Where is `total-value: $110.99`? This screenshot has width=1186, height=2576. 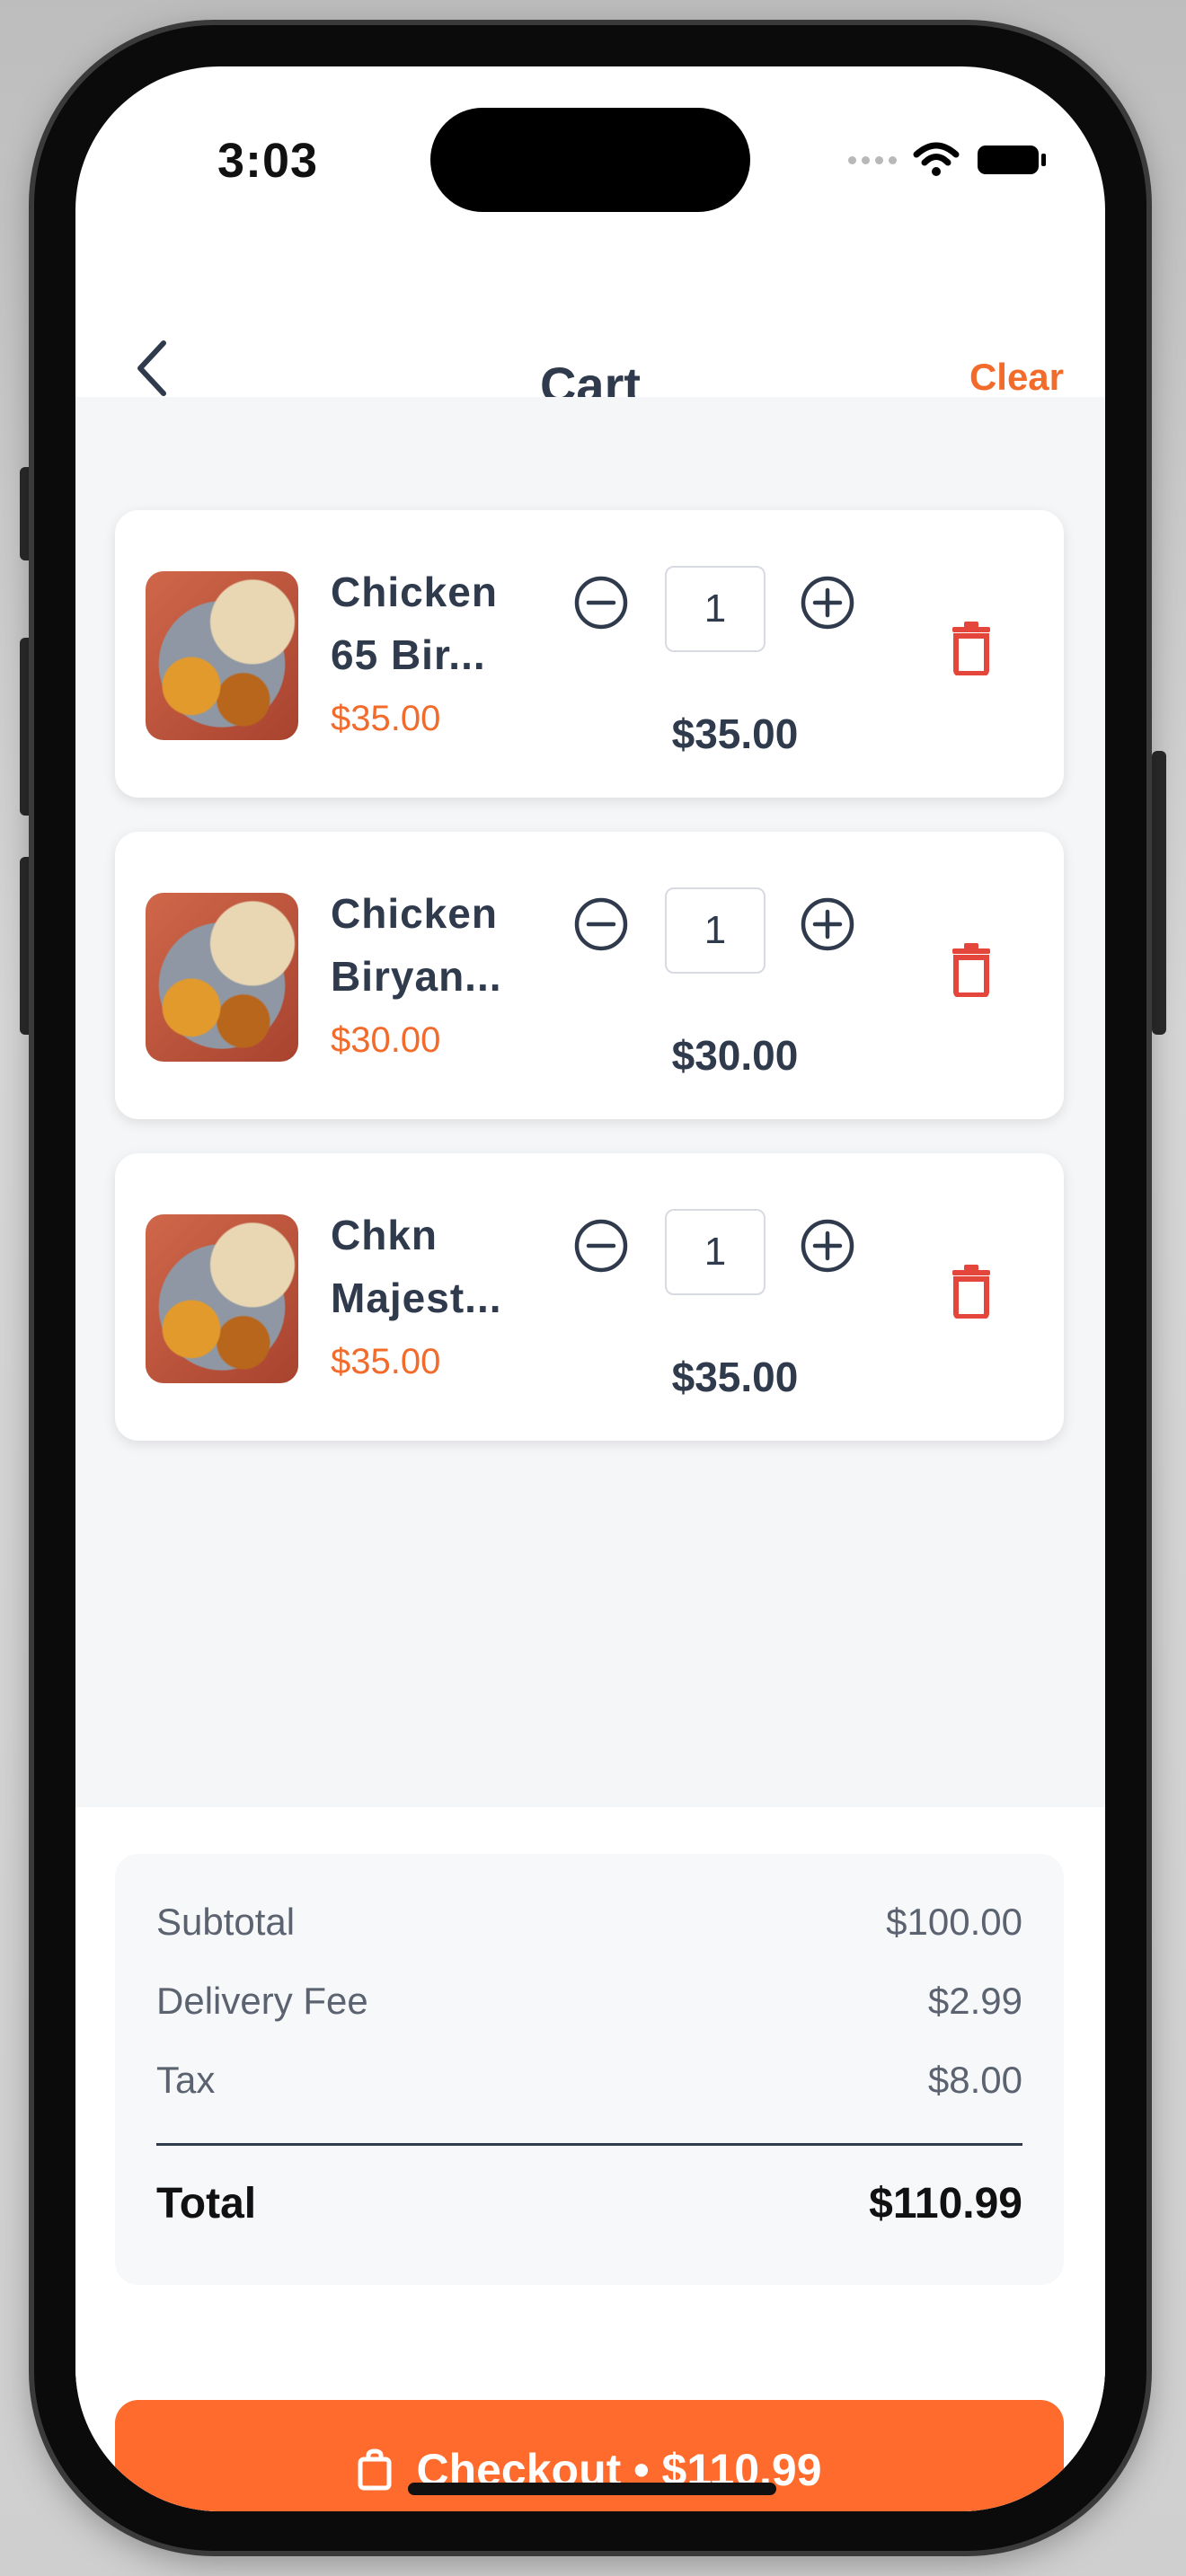
total-value: $110.99 is located at coordinates (945, 2204).